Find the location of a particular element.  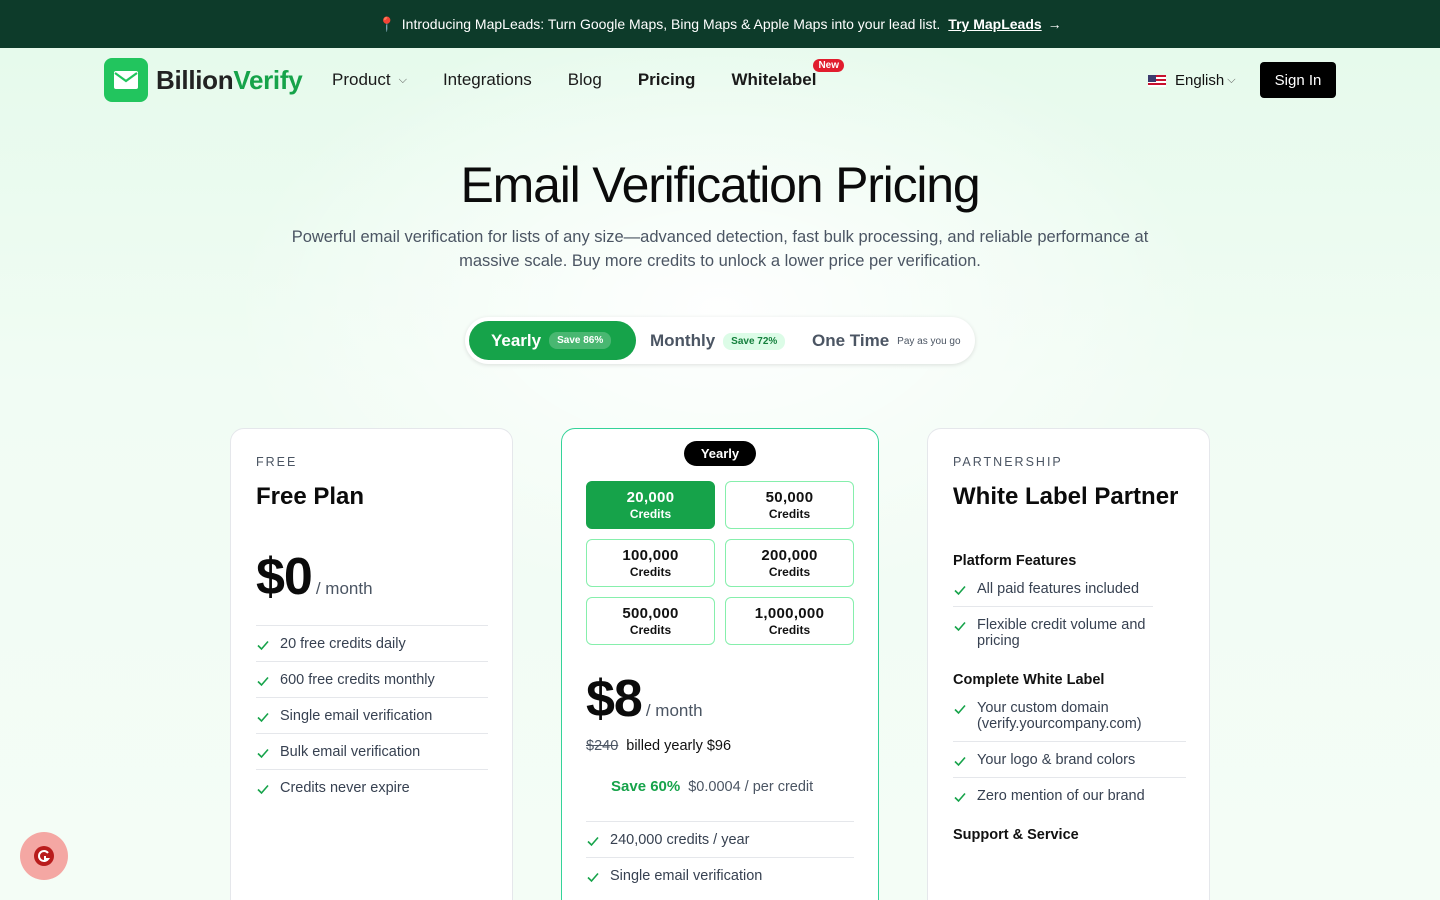

price-amount: $0 is located at coordinates (284, 577).